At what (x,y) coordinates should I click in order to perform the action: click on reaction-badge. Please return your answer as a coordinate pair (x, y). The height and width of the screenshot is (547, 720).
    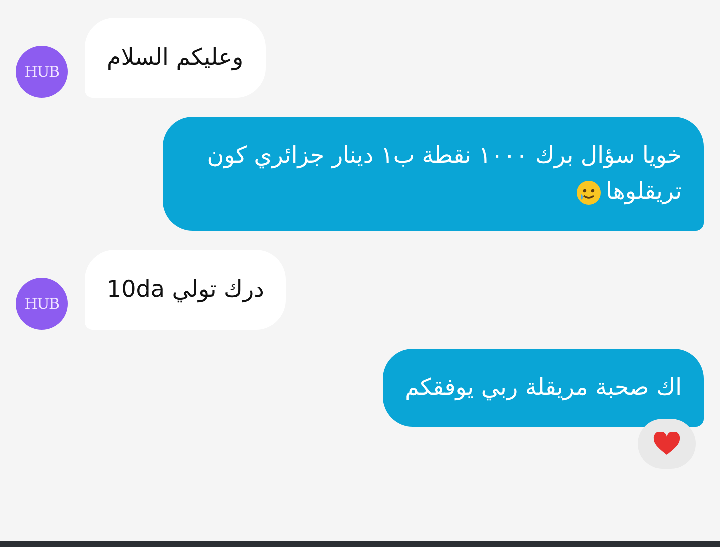
    Looking at the image, I should click on (667, 444).